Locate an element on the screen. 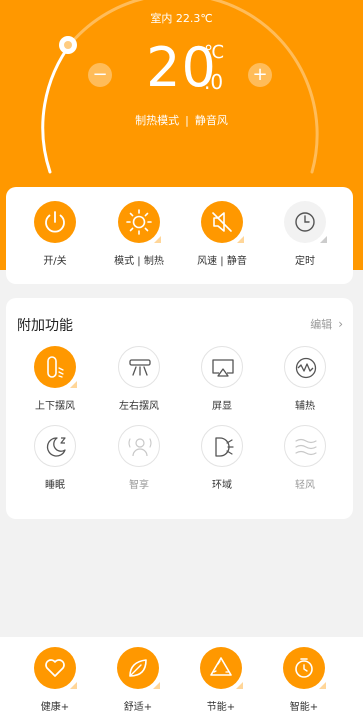  horizontal-swing-control: 左右摆风 is located at coordinates (139, 379).